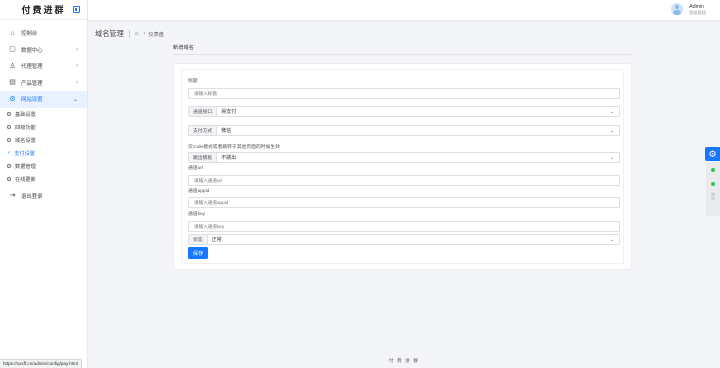 The height and width of the screenshot is (368, 720). I want to click on channel-addon: 通道接口, so click(203, 111).